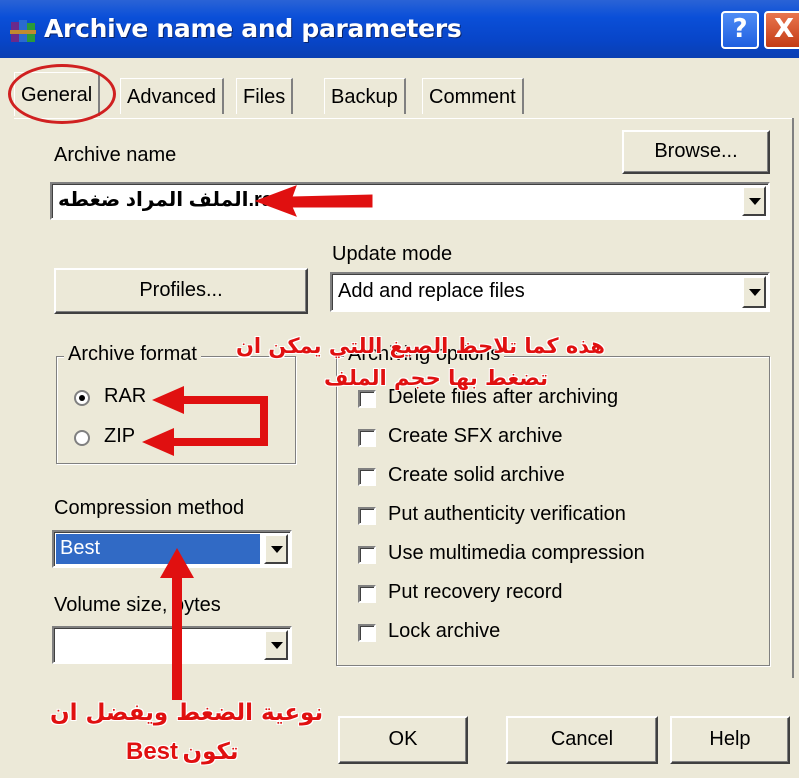 This screenshot has width=799, height=778. What do you see at coordinates (187, 713) in the screenshot?
I see `compression-note-line1: نوعية الضغط ويفضل ان` at bounding box center [187, 713].